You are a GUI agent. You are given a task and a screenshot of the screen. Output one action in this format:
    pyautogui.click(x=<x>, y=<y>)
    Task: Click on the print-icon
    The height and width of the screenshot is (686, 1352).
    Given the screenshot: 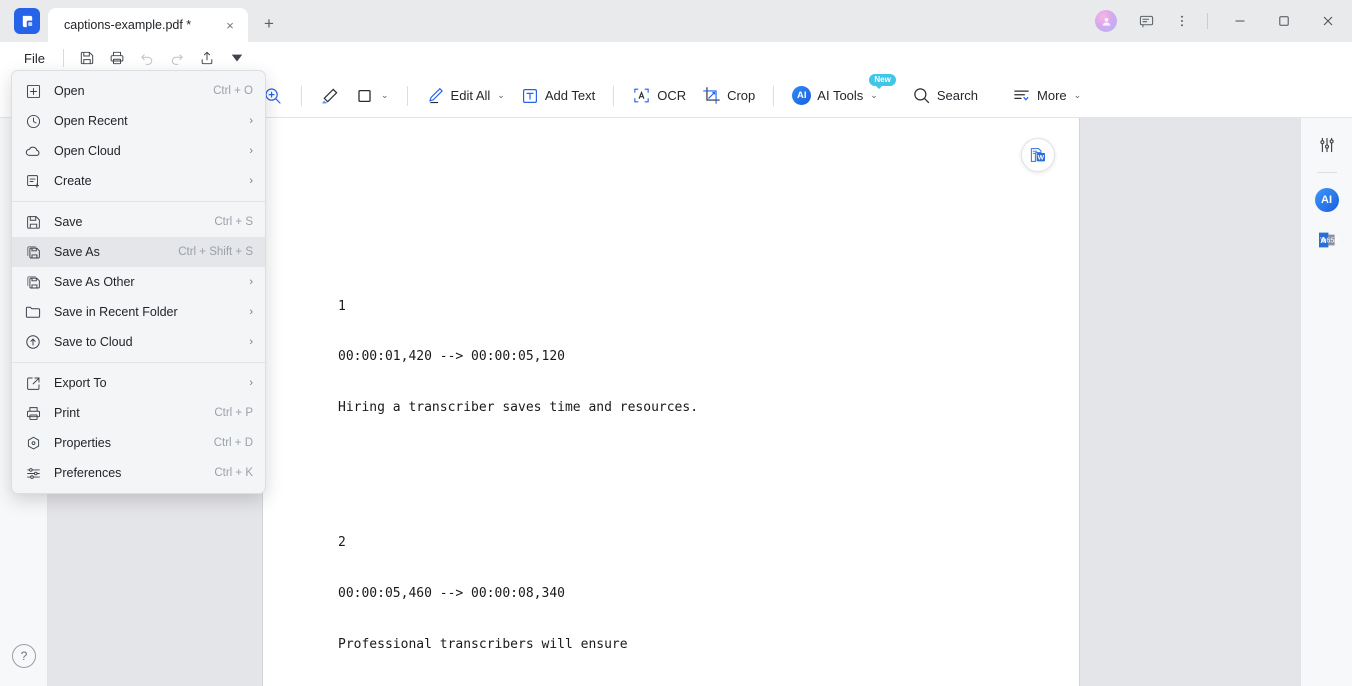 What is the action you would take?
    pyautogui.click(x=117, y=58)
    